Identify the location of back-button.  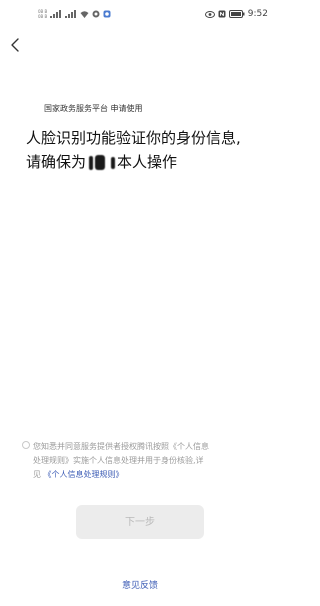
(16, 45).